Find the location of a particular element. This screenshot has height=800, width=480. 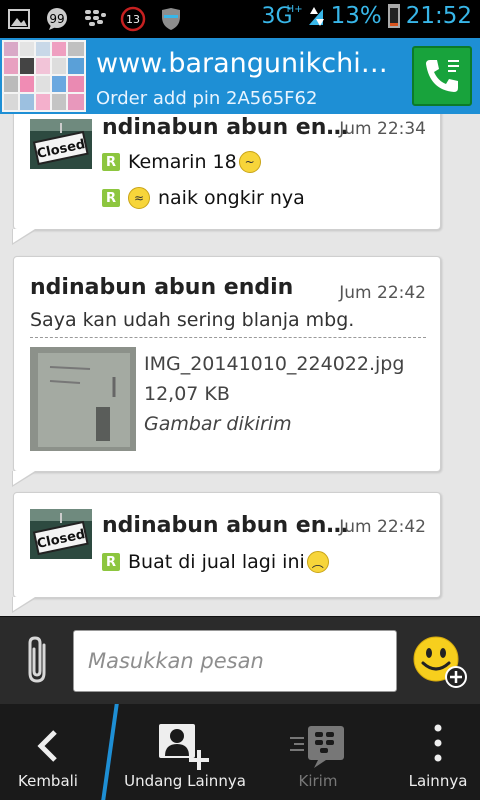

status-icons-right: 3G H+ 13% 21:52 is located at coordinates (367, 16).